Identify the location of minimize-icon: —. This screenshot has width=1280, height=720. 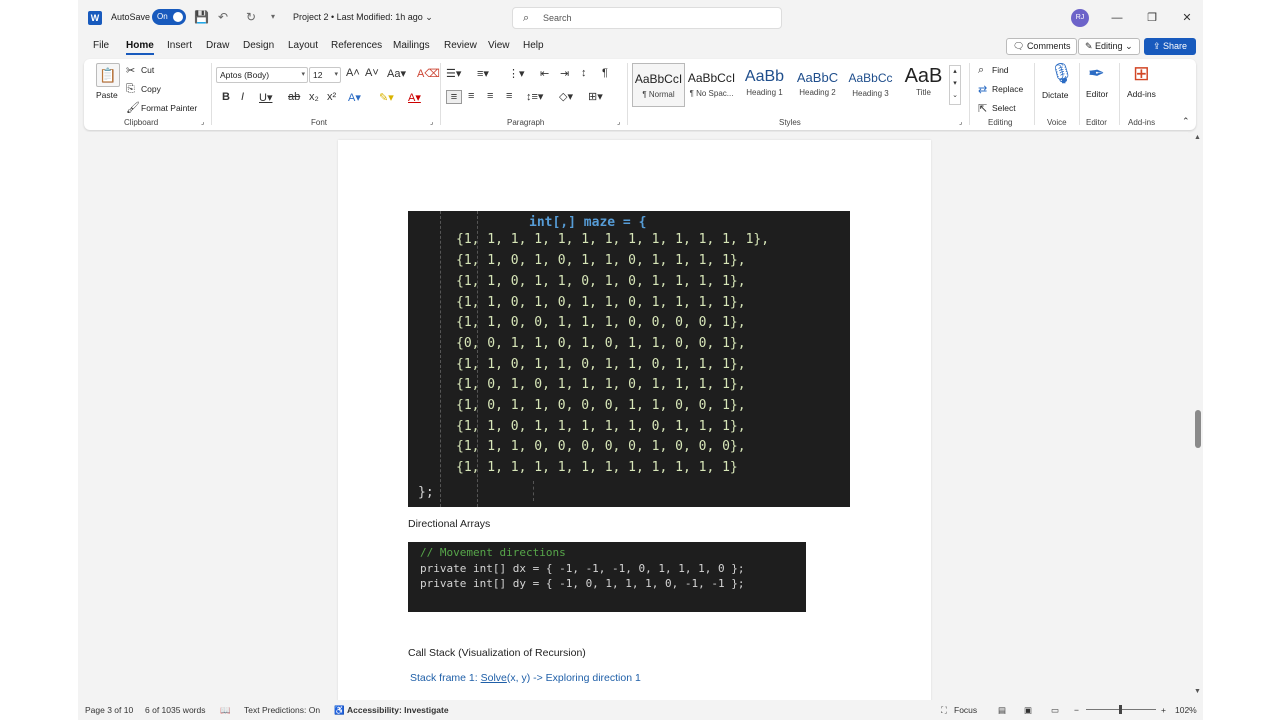
(1117, 18).